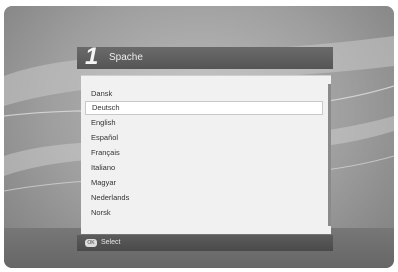  I want to click on dialog-footer: OK Select, so click(205, 243).